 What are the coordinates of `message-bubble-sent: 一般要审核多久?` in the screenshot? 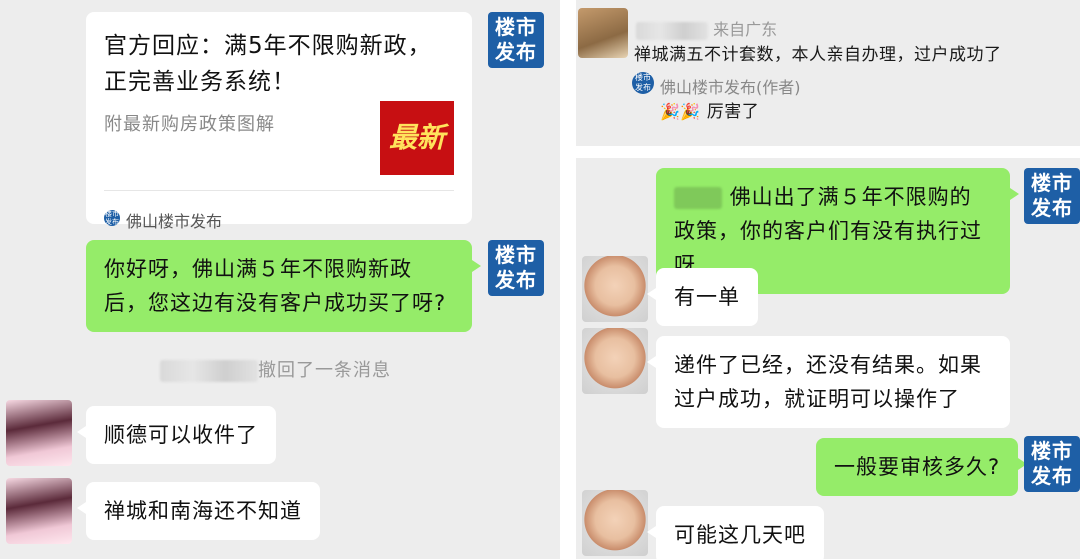 It's located at (922, 467).